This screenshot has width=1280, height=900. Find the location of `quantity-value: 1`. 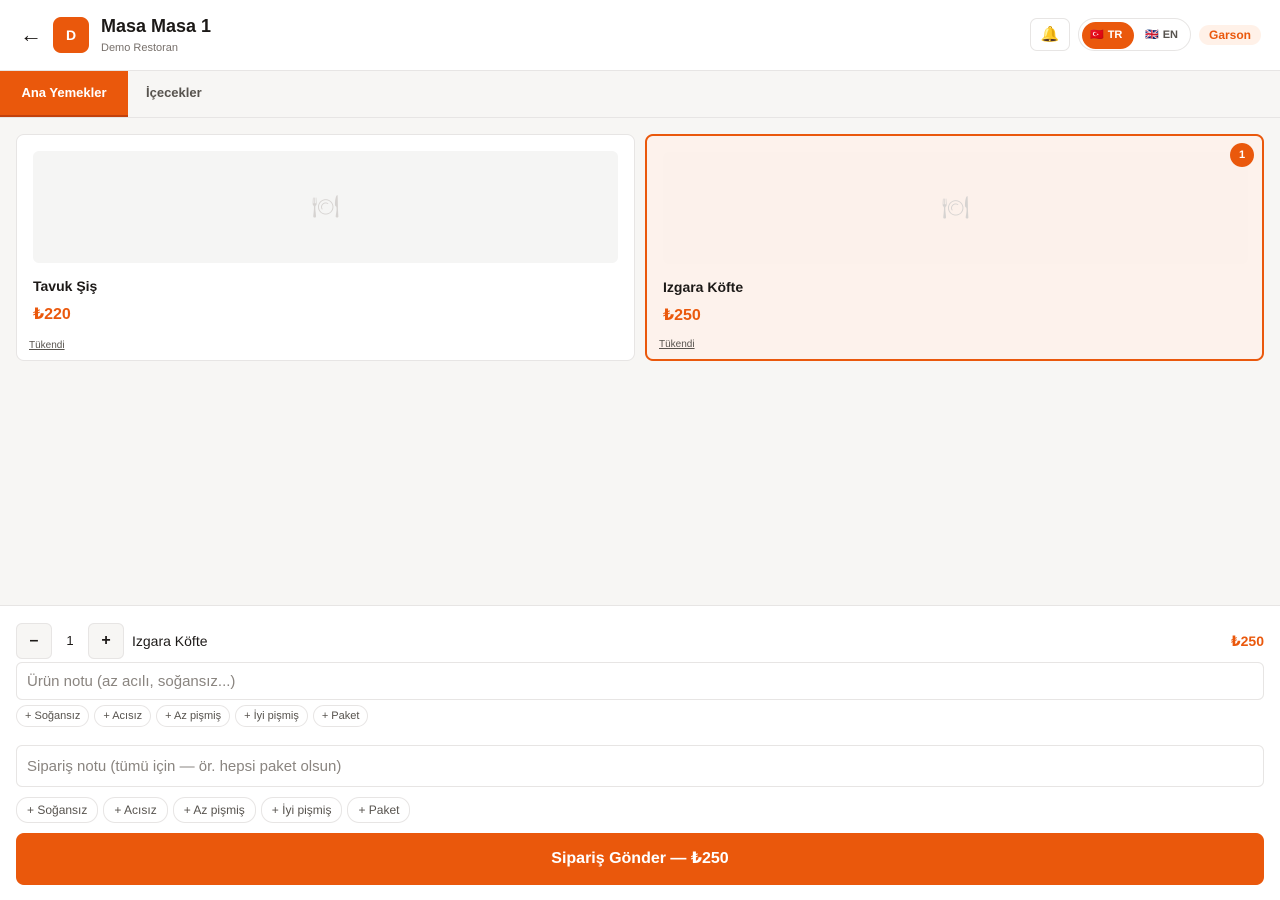

quantity-value: 1 is located at coordinates (70, 640).